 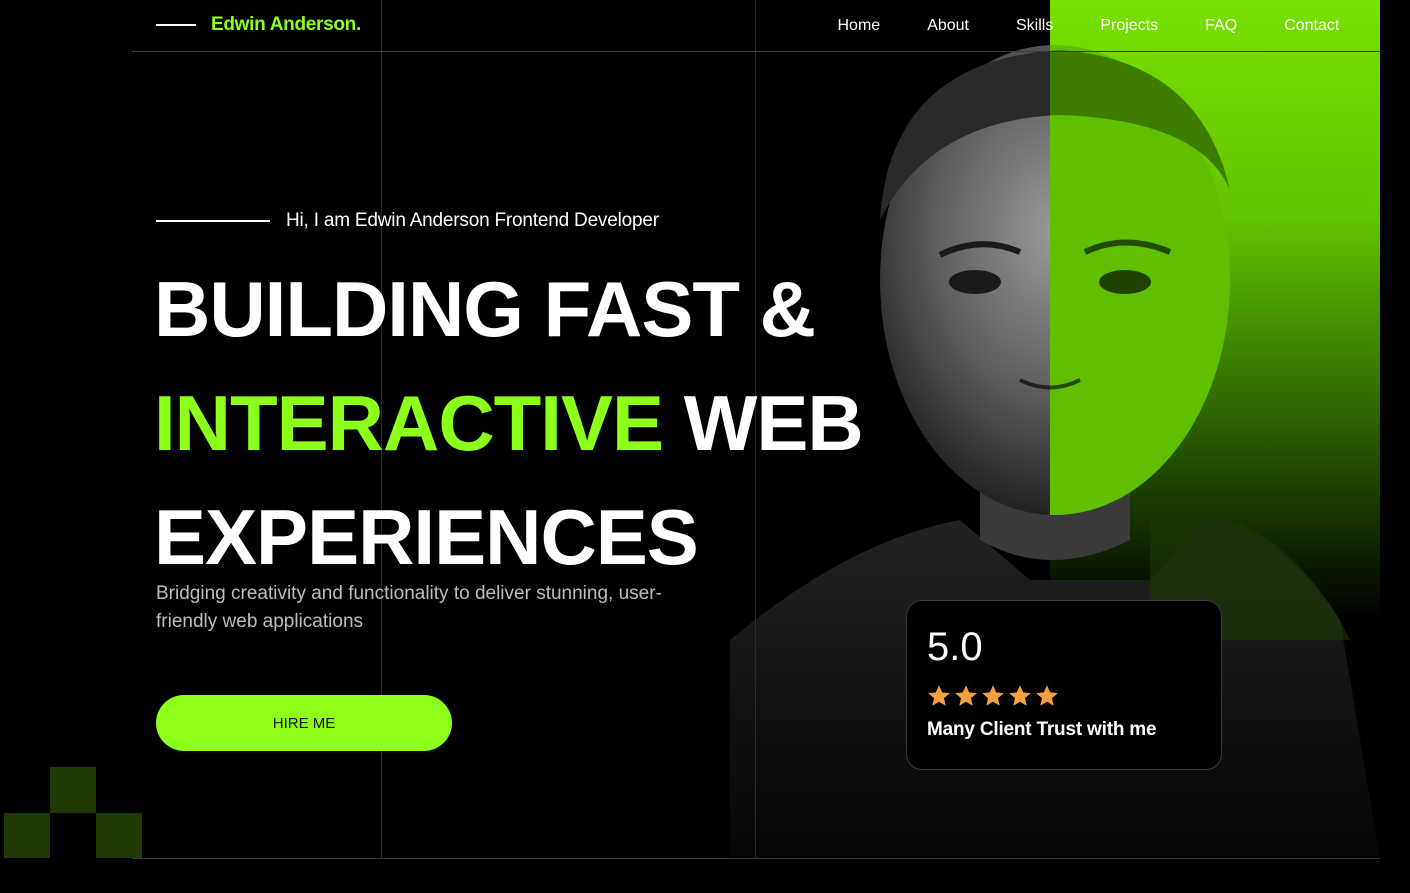 What do you see at coordinates (705, 875) in the screenshot?
I see `bottom-strip` at bounding box center [705, 875].